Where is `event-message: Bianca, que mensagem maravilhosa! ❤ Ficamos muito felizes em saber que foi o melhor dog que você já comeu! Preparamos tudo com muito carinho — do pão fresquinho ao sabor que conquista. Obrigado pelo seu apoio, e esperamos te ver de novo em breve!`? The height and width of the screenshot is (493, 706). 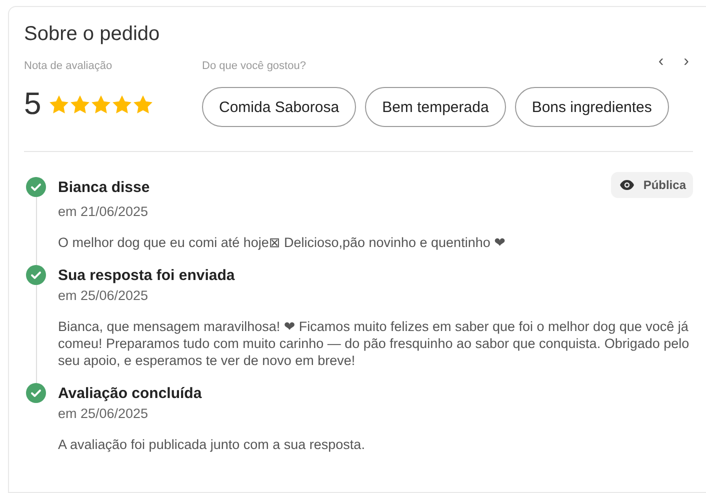 event-message: Bianca, que mensagem maravilhosa! ❤ Ficamos muito felizes em saber que foi o melhor dog que você já comeu! Preparamos tudo com muito carinho — do pão fresquinho ao sabor que conquista. Obrigado pelo seu apoio, e esperamos te ver de novo em breve! is located at coordinates (374, 343).